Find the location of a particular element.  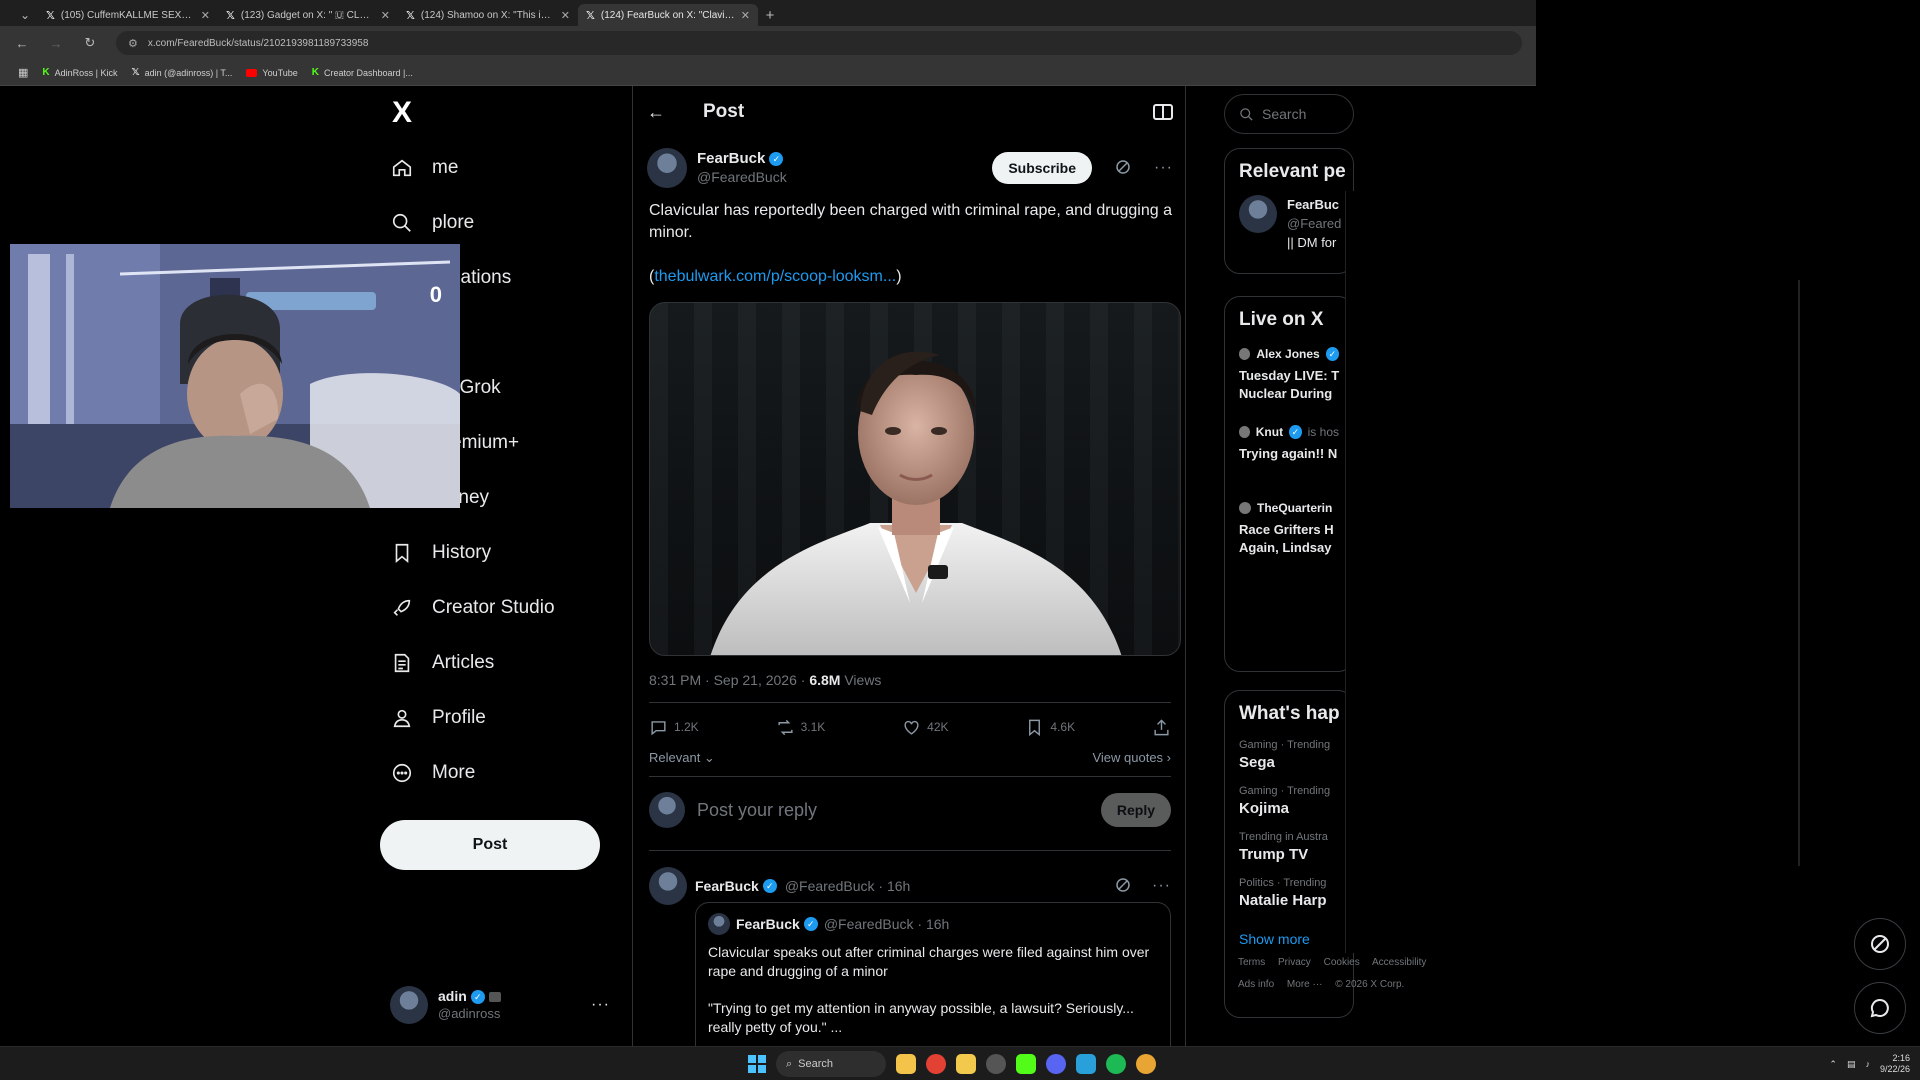

bookmark-youtube: YouTube is located at coordinates (272, 73).